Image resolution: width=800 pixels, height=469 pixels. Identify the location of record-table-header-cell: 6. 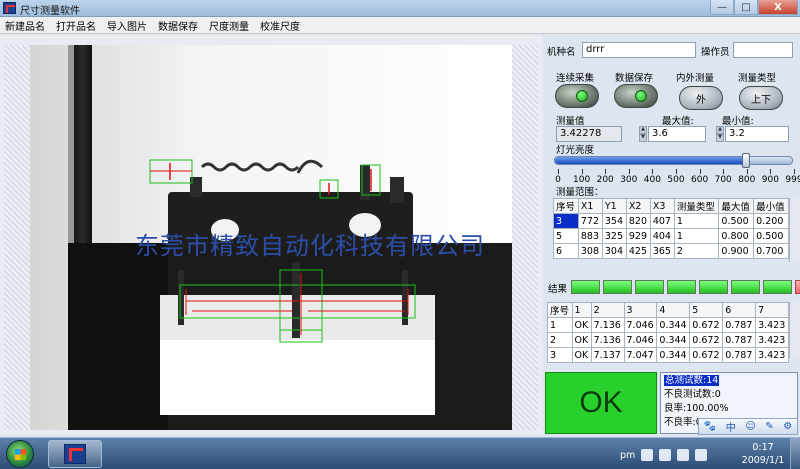
(739, 310).